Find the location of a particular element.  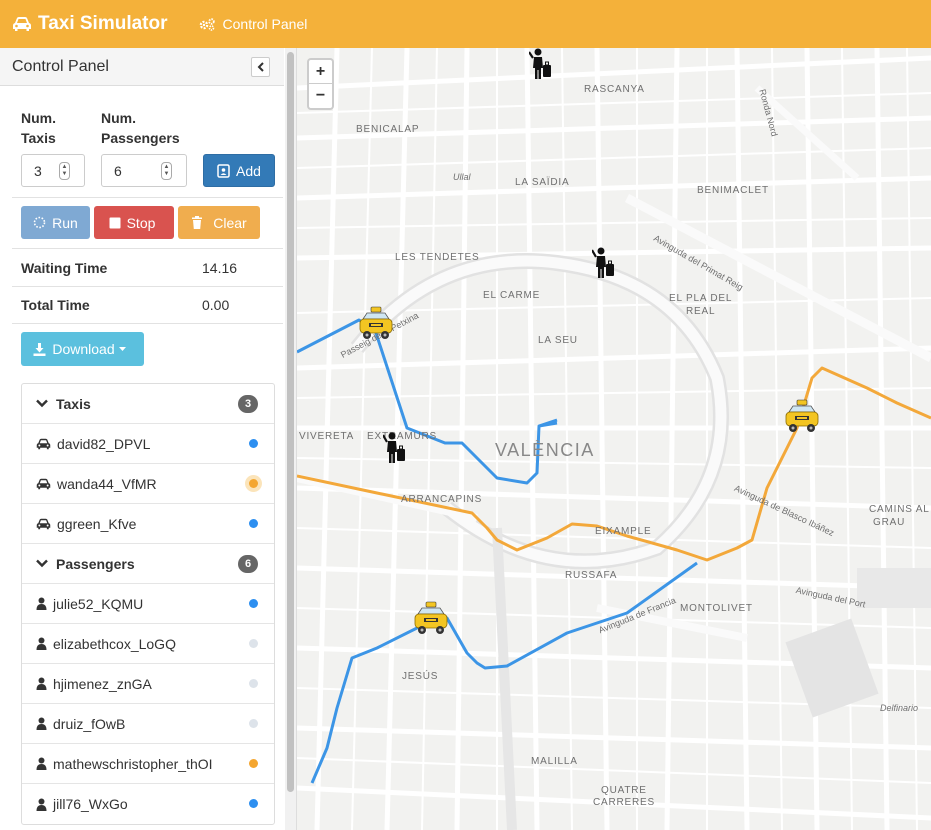

total-time-label: Total Time is located at coordinates (55, 305).